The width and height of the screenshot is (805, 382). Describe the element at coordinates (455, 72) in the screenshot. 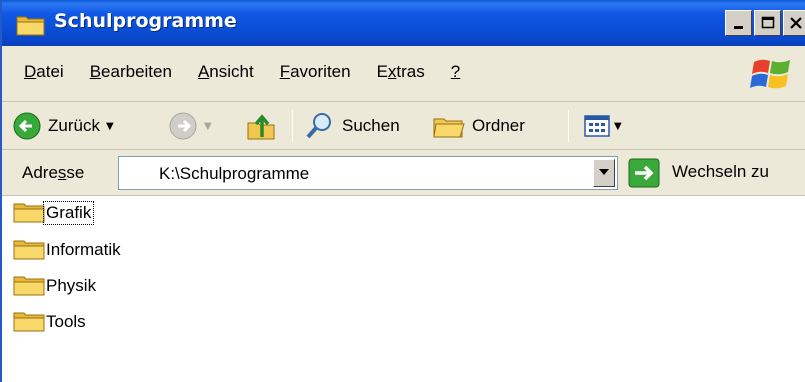

I see `menu-item: ?` at that location.